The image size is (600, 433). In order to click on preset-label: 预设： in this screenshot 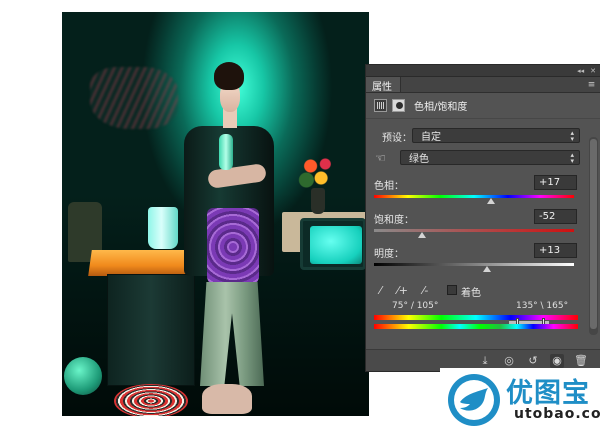, I will do `click(397, 138)`.